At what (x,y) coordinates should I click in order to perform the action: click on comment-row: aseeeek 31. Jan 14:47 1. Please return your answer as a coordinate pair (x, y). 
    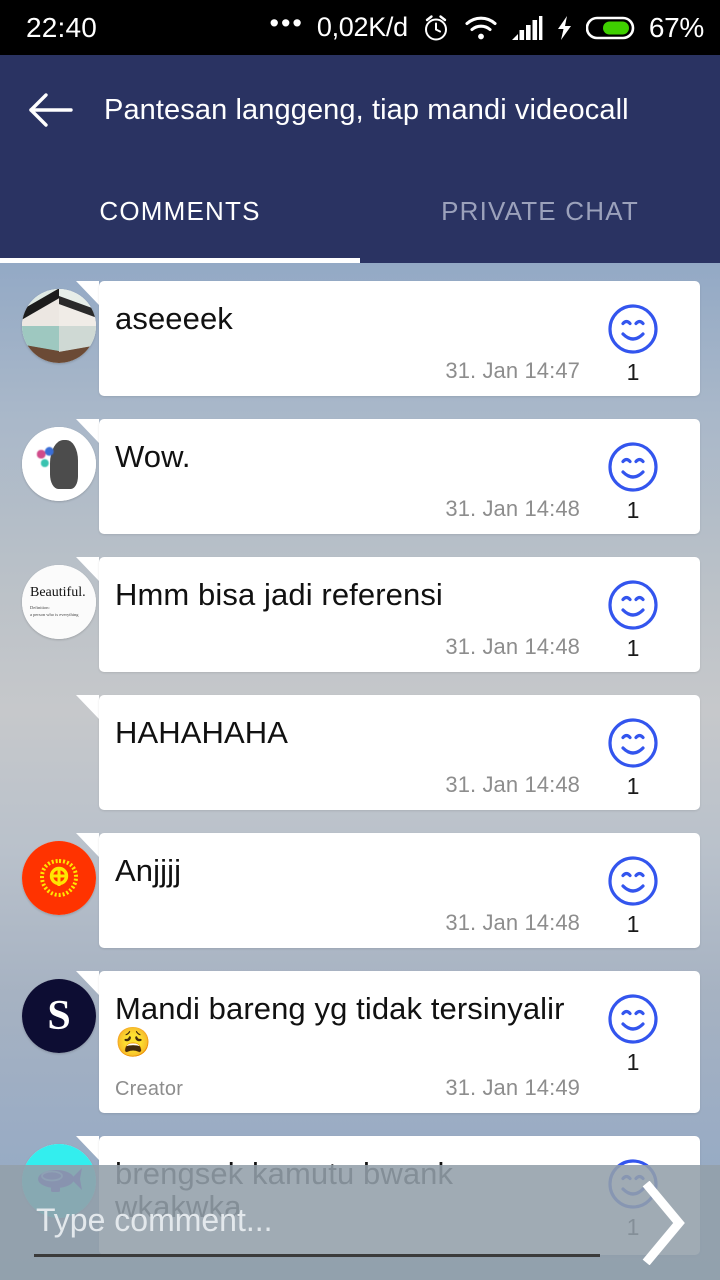
    Looking at the image, I should click on (360, 338).